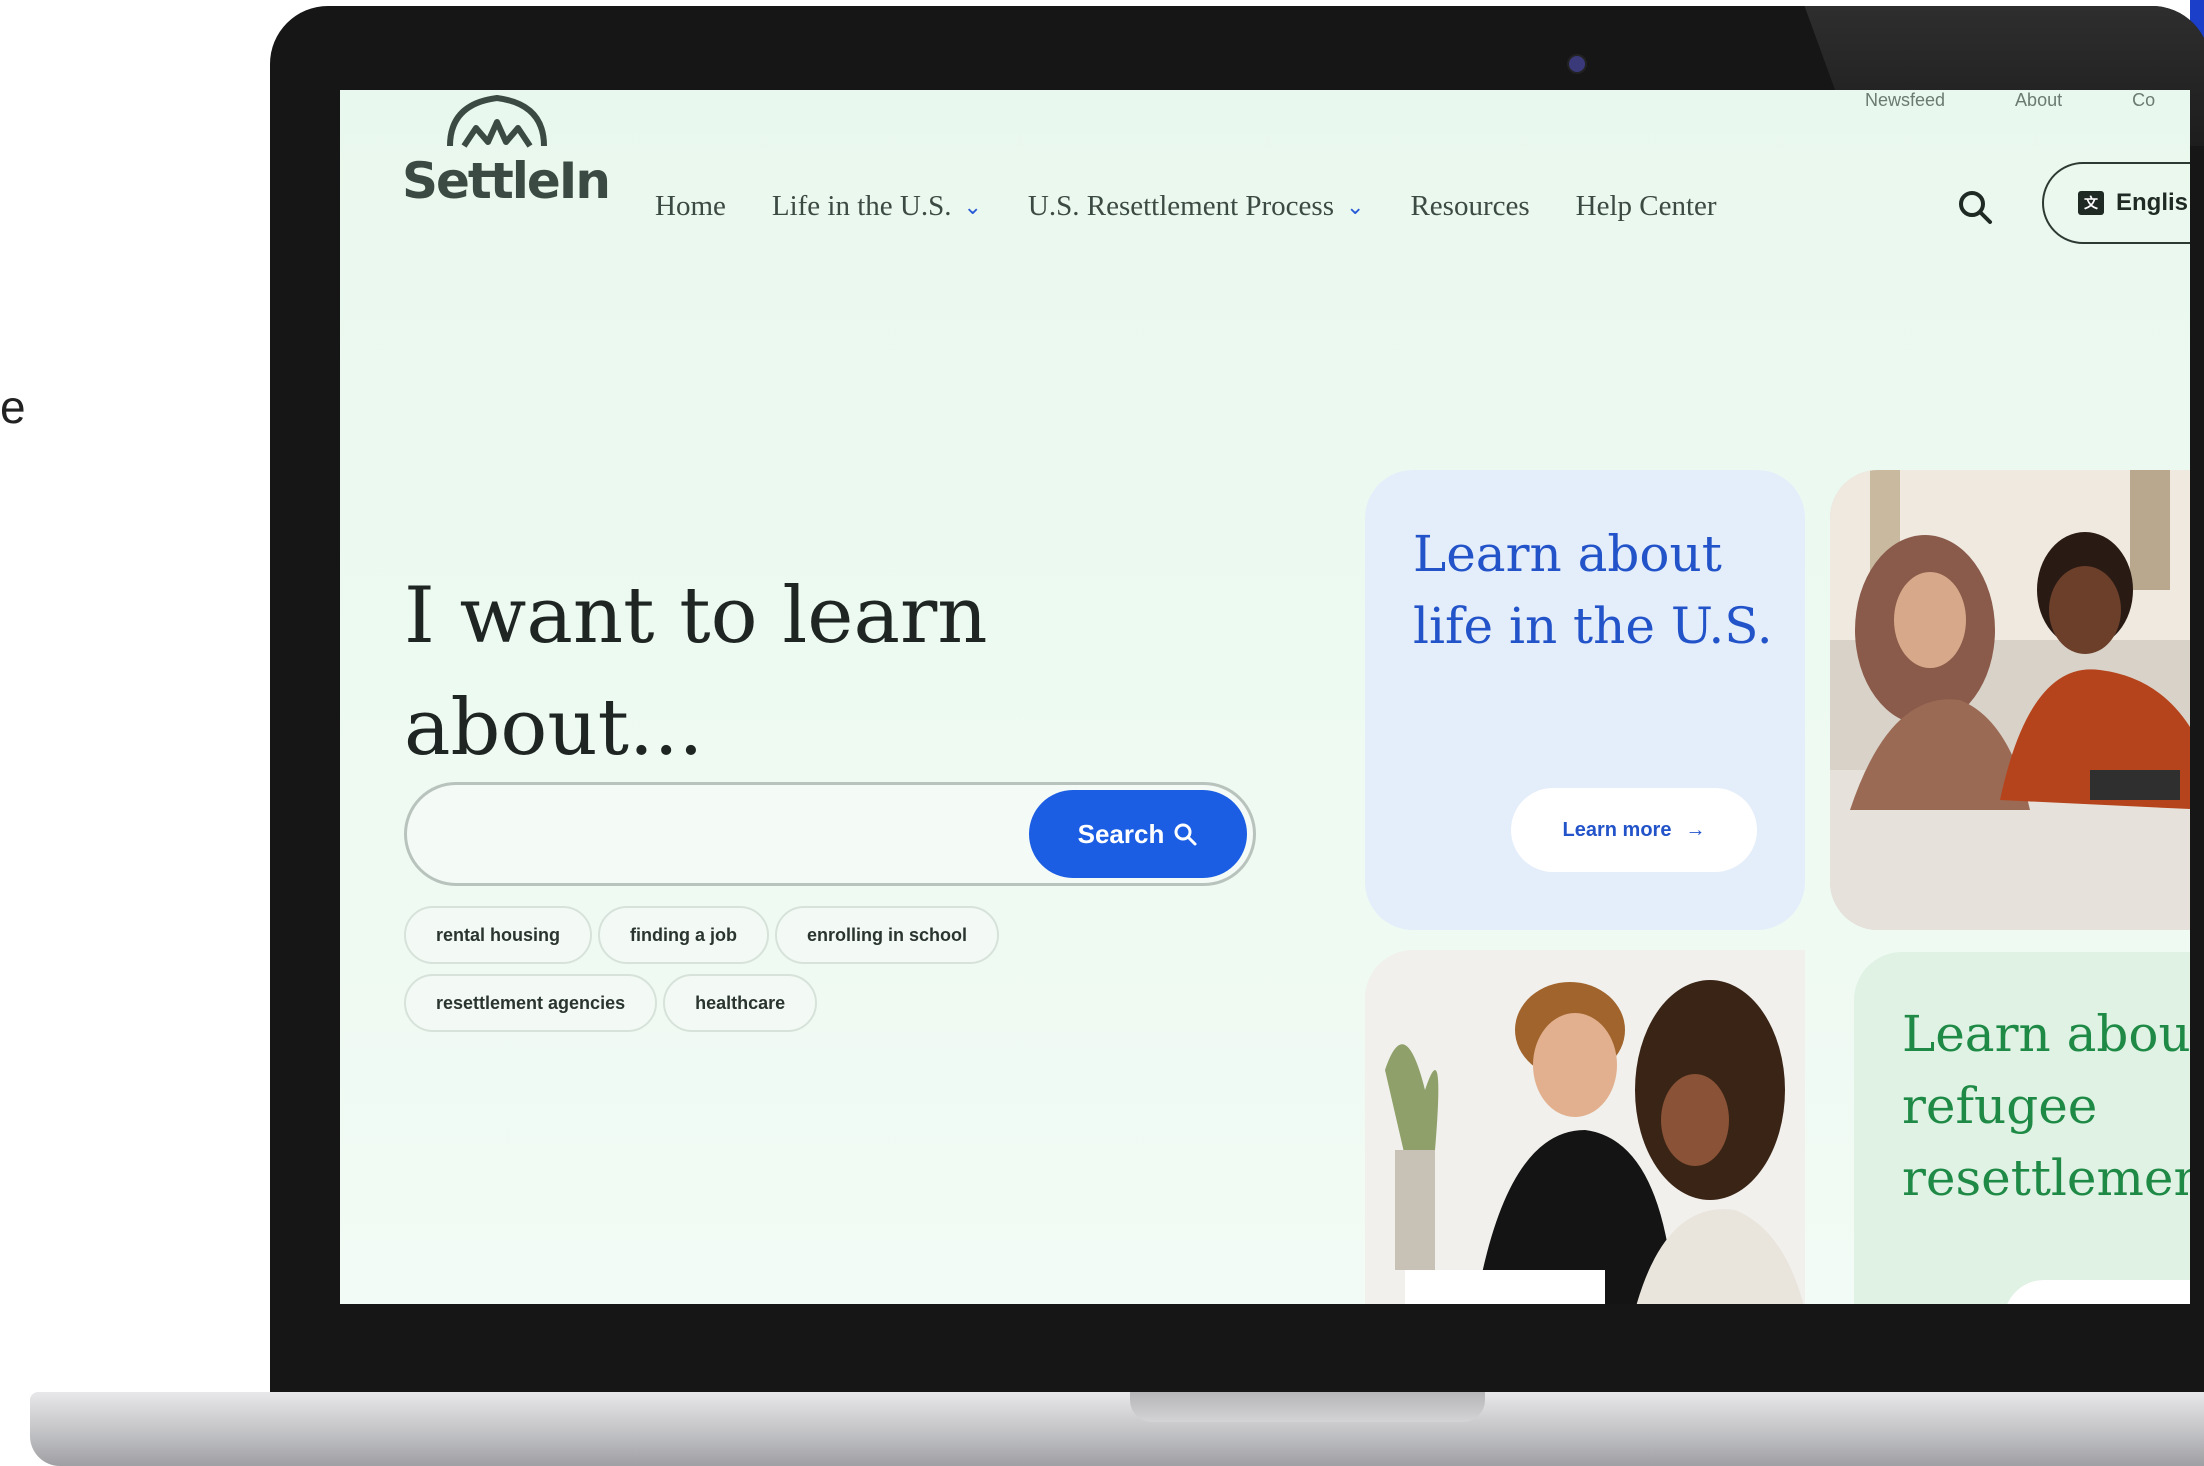 The image size is (2204, 1466). What do you see at coordinates (1617, 829) in the screenshot?
I see `learn-more-label: Learn more` at bounding box center [1617, 829].